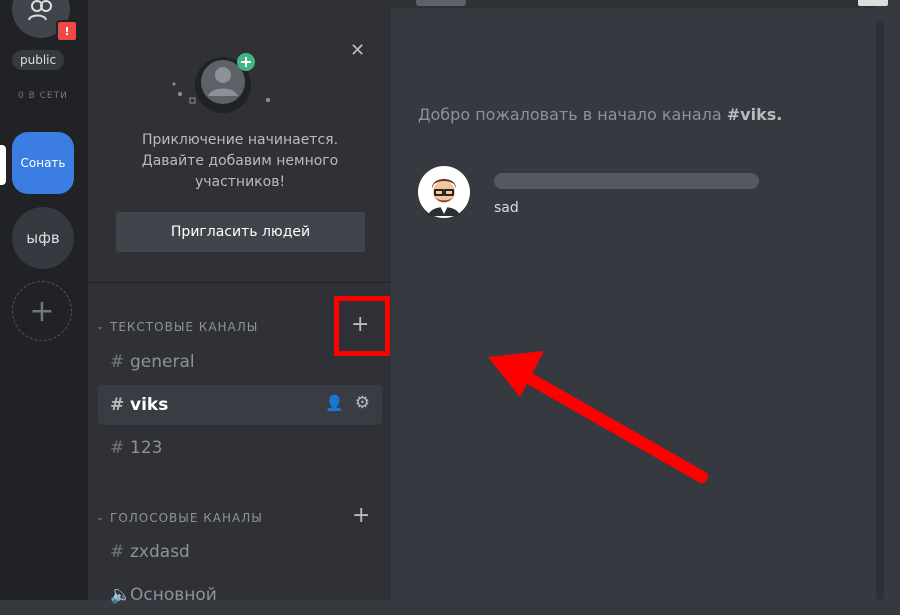  What do you see at coordinates (173, 595) in the screenshot?
I see `channel-label: Основной` at bounding box center [173, 595].